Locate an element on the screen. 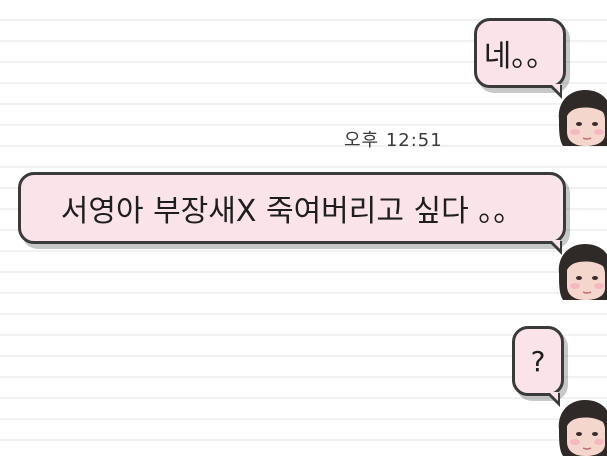 The width and height of the screenshot is (607, 456). message-bubble: ? is located at coordinates (538, 361).